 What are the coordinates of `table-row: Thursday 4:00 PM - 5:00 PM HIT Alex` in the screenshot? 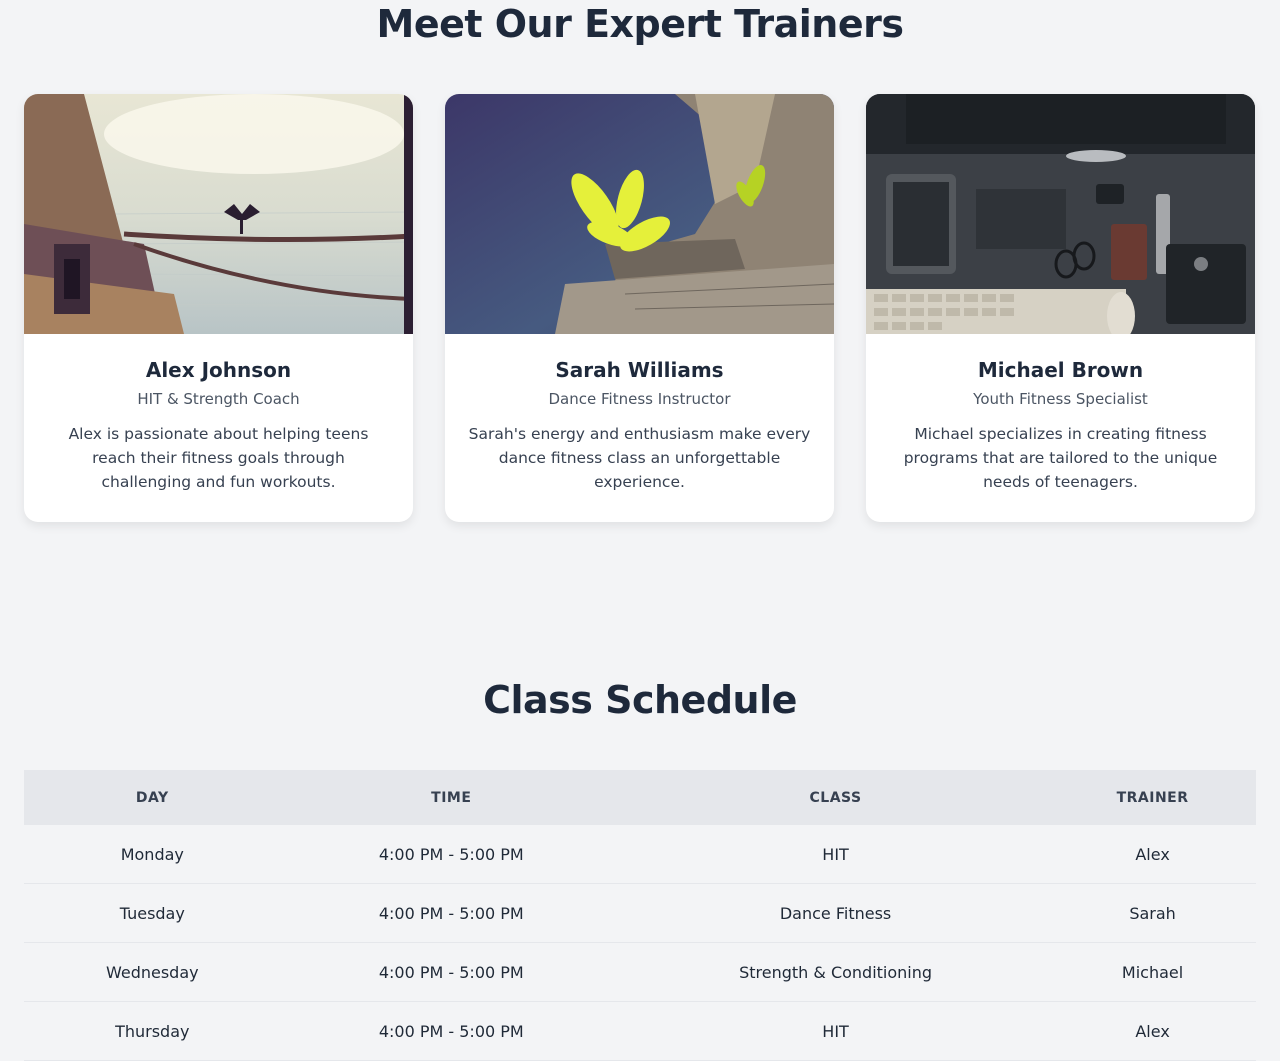 It's located at (640, 1031).